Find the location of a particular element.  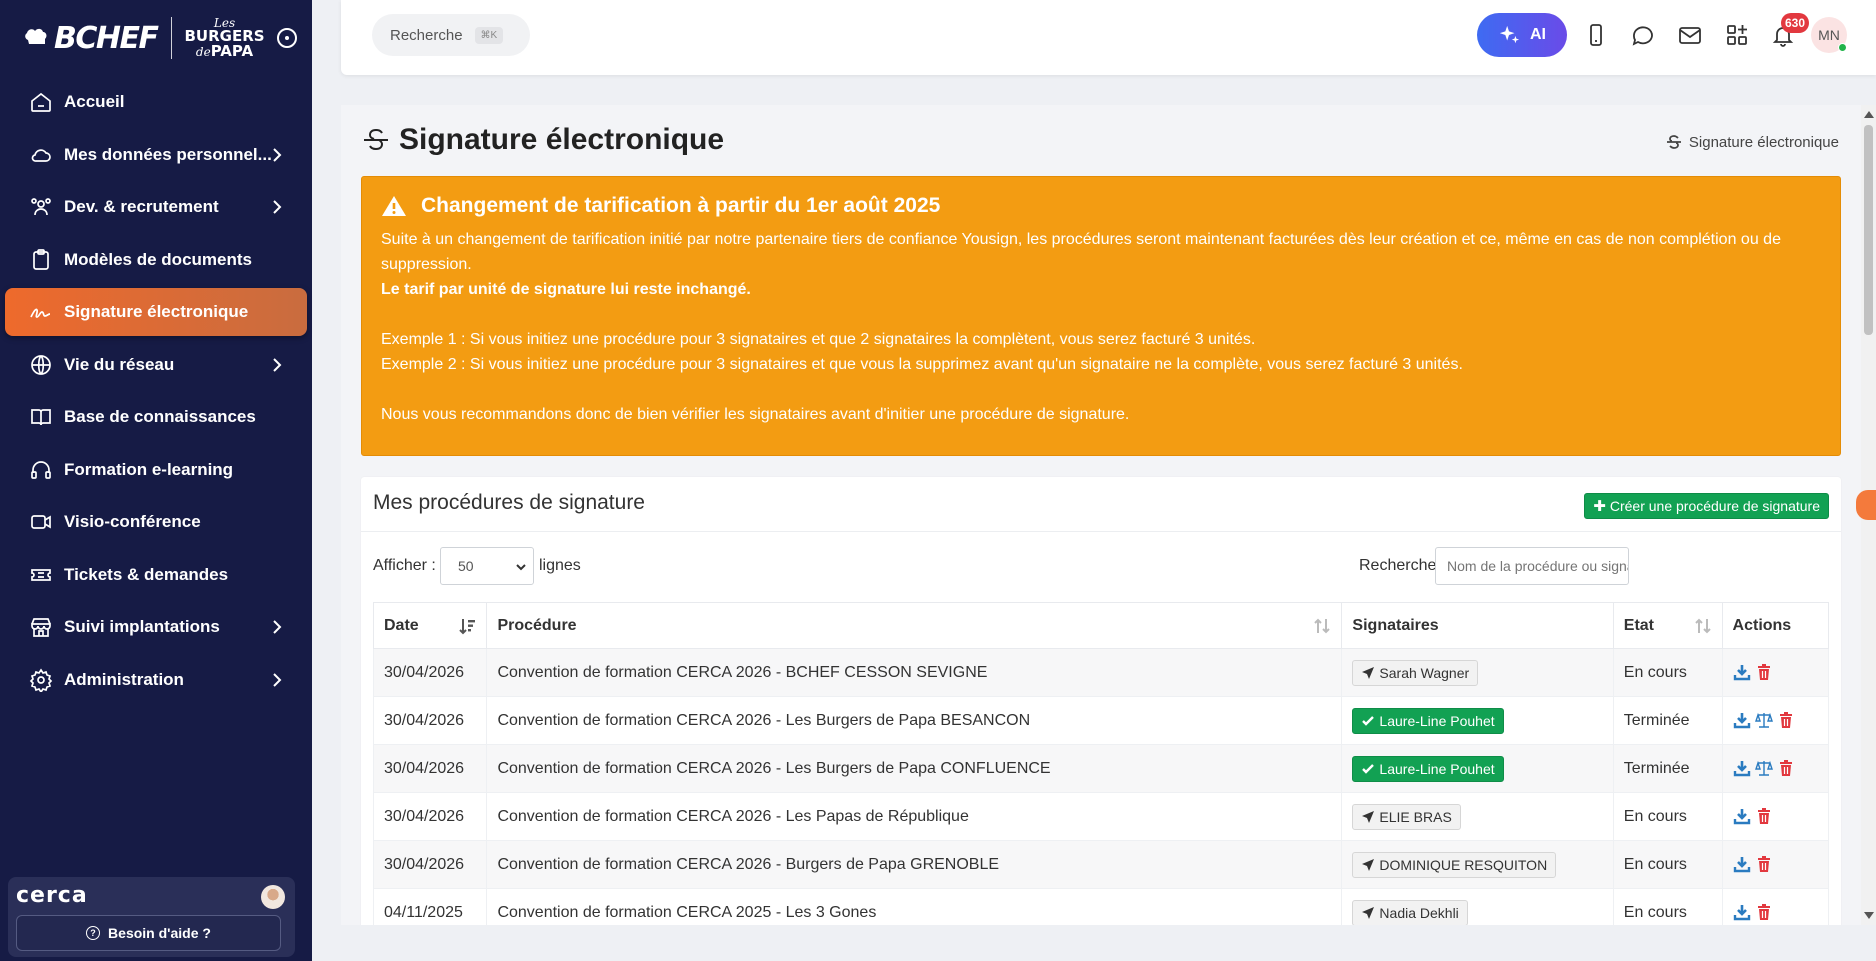

sidebar-item-formation-elearning: Formation e-learning is located at coordinates (156, 470).